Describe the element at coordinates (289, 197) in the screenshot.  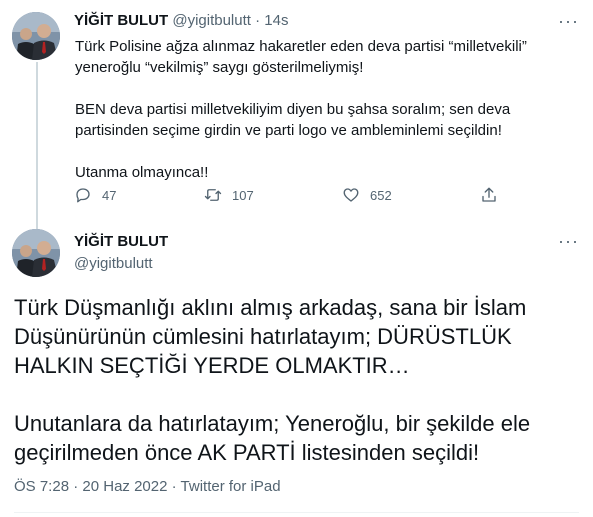
I see `tweet1-action-bar: 47 107 652` at that location.